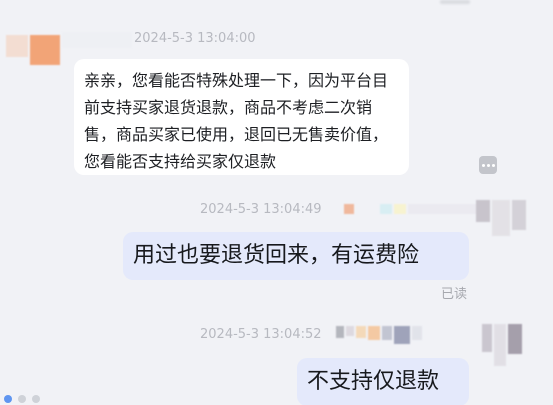 The image size is (553, 405). Describe the element at coordinates (488, 165) in the screenshot. I see `more-options-icon` at that location.